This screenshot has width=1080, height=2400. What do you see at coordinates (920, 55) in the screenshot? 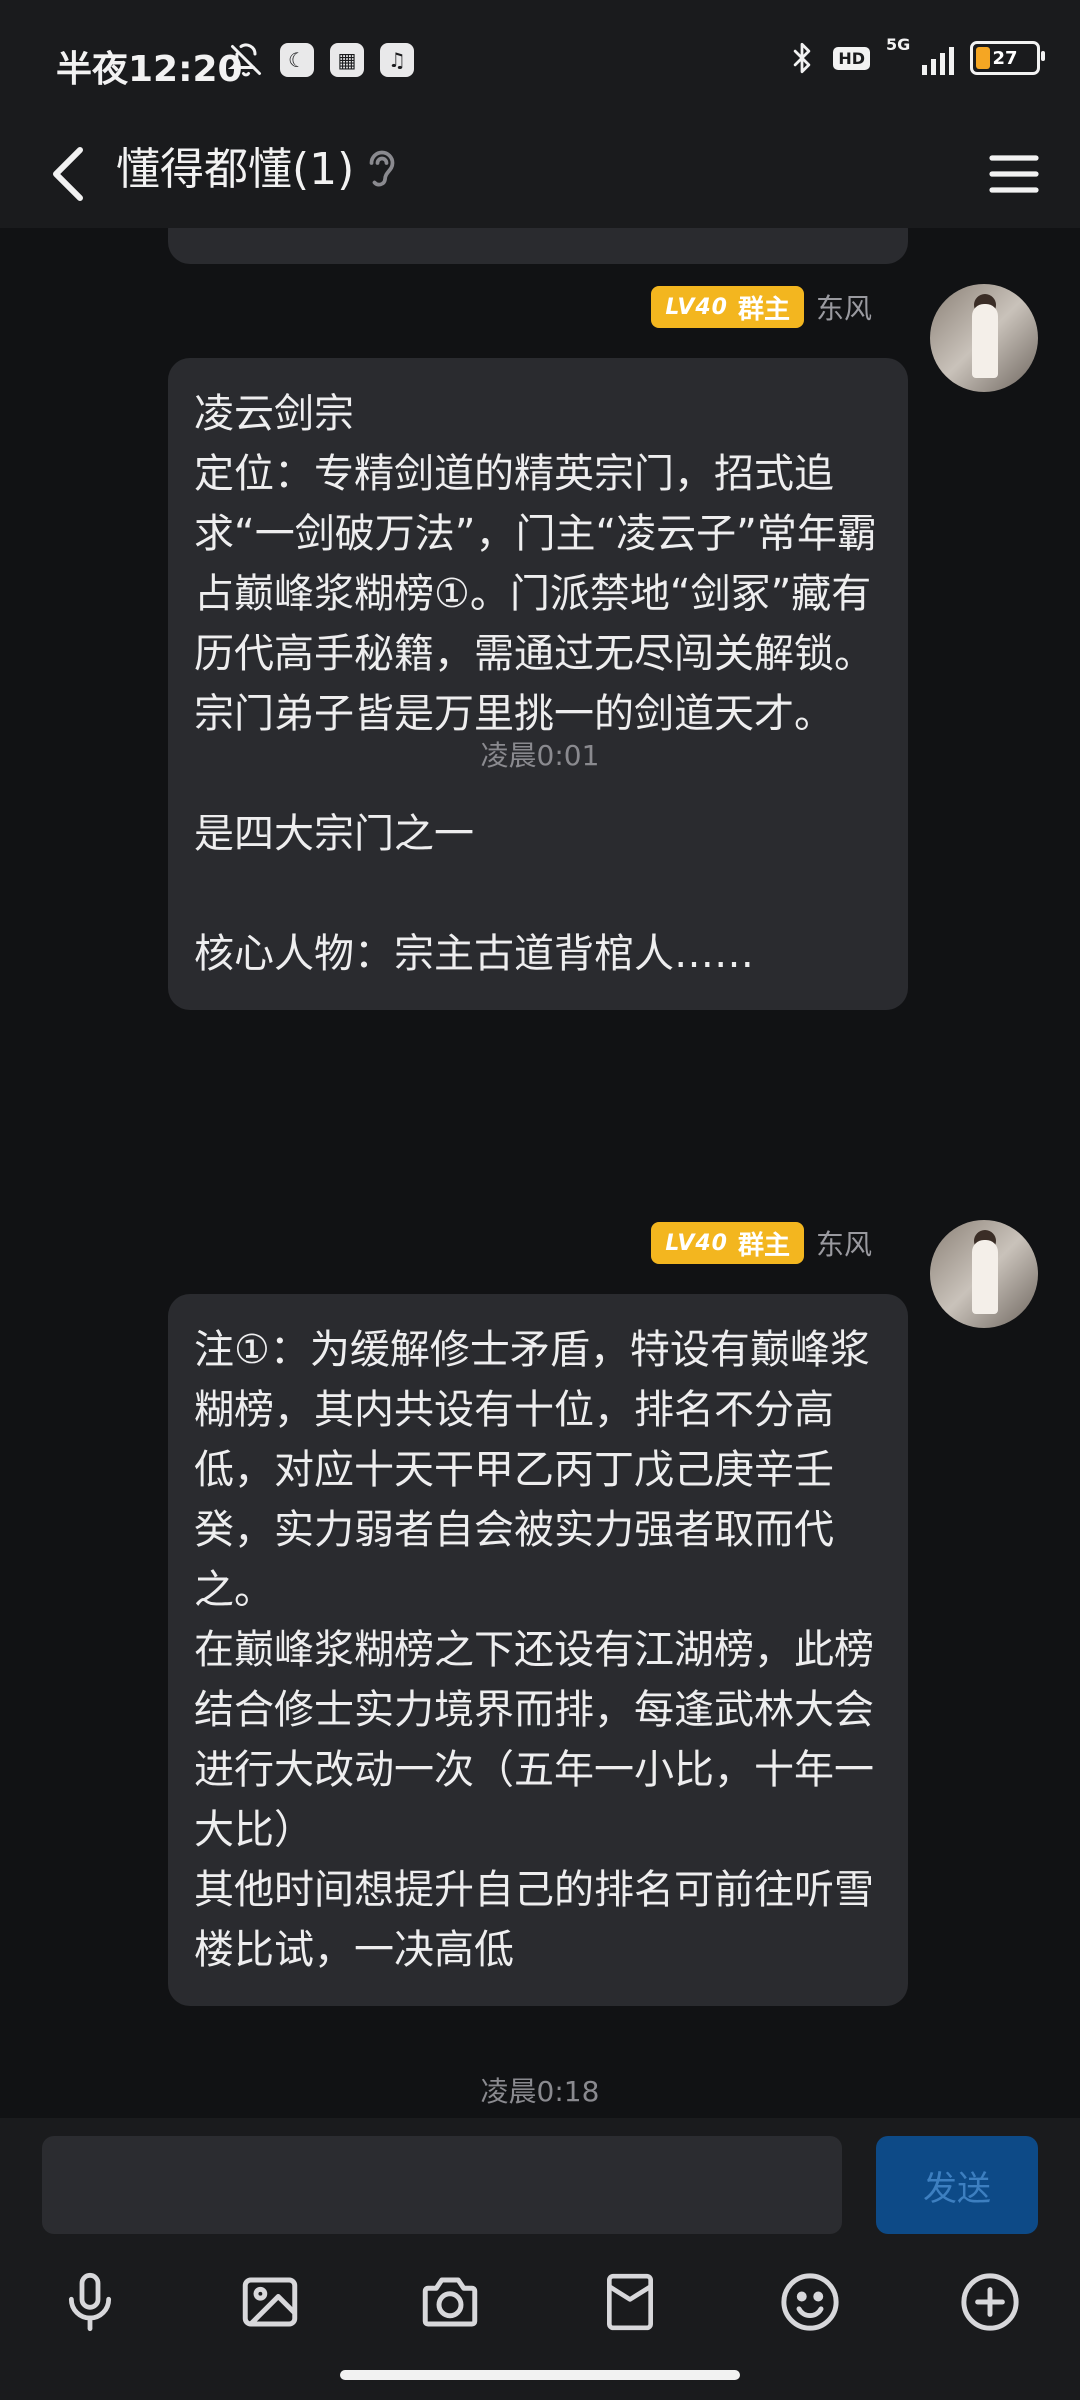
I see `signal-indicator: 5G` at bounding box center [920, 55].